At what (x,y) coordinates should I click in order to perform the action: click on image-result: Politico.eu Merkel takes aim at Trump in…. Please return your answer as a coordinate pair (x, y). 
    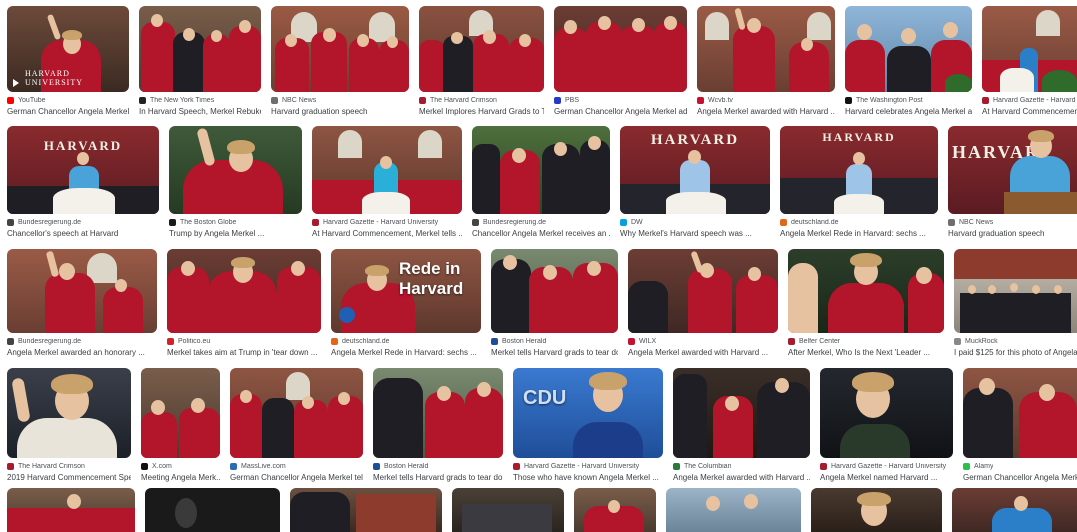
    Looking at the image, I should click on (244, 303).